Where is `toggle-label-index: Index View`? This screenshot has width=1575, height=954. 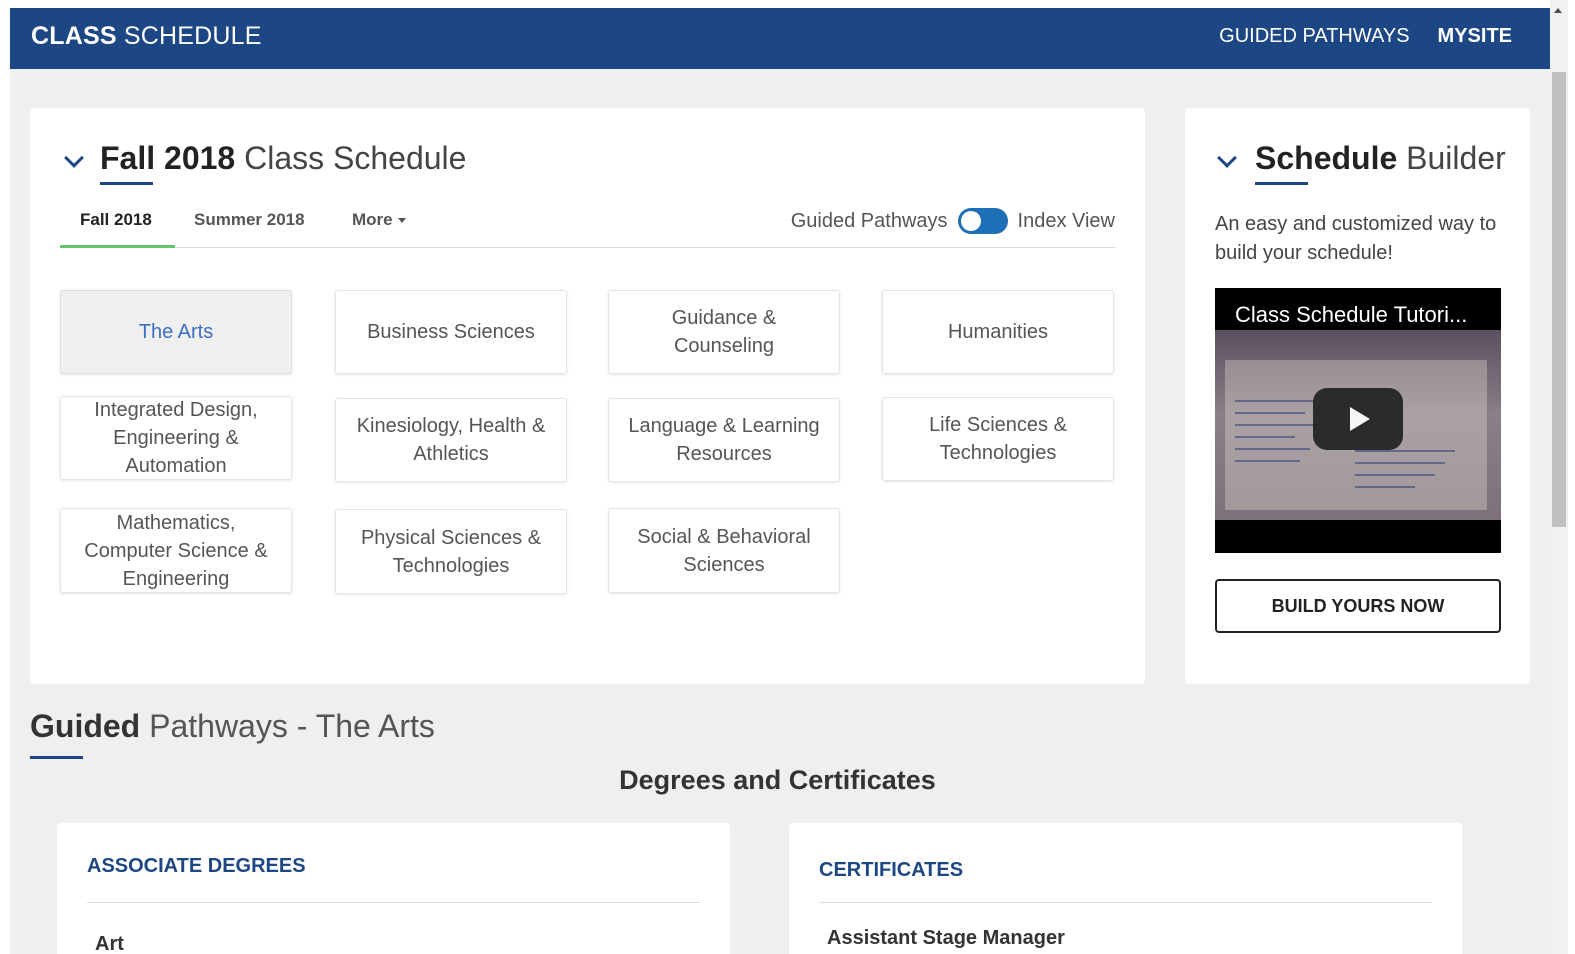 toggle-label-index: Index View is located at coordinates (1066, 220).